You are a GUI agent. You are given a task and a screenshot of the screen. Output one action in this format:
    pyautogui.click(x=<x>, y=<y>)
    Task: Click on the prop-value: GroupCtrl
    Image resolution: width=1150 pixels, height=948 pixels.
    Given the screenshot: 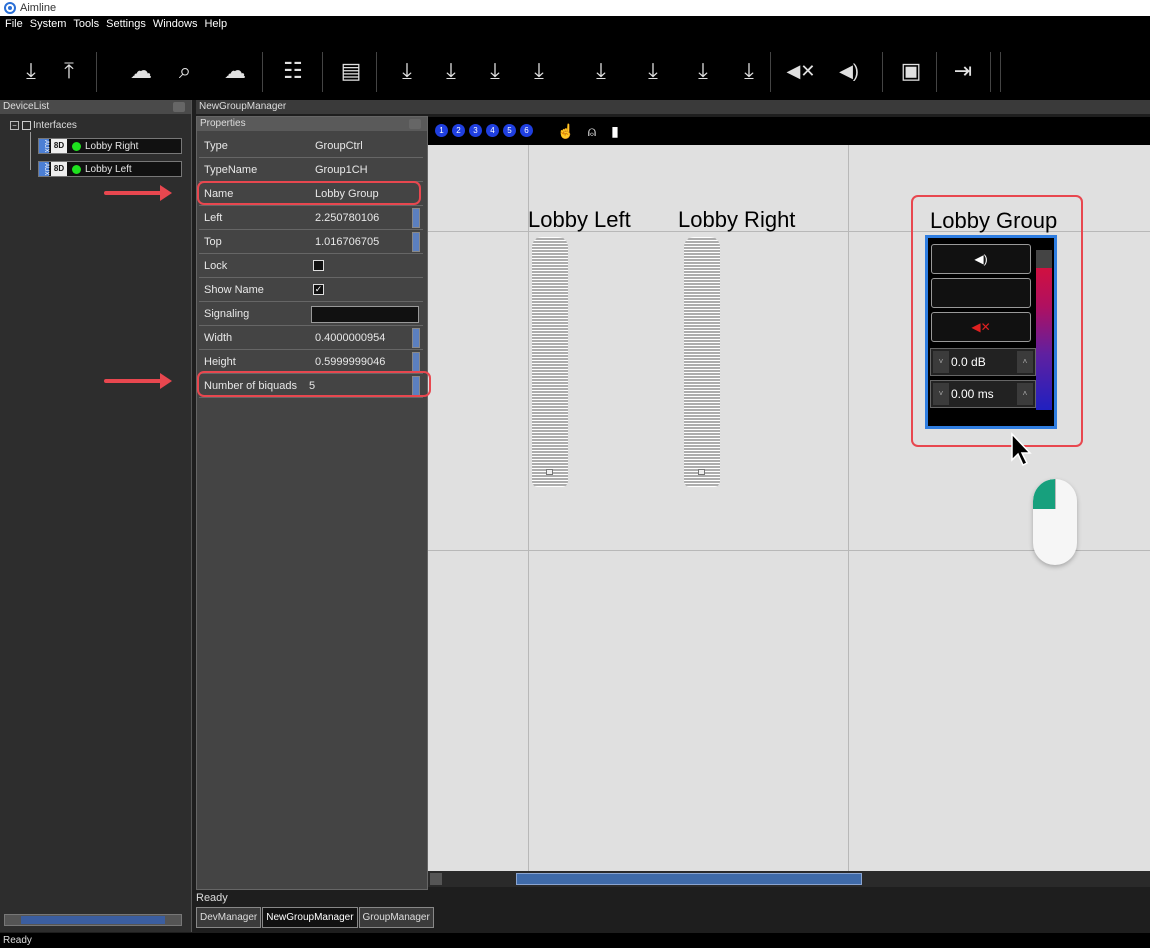 What is the action you would take?
    pyautogui.click(x=339, y=146)
    